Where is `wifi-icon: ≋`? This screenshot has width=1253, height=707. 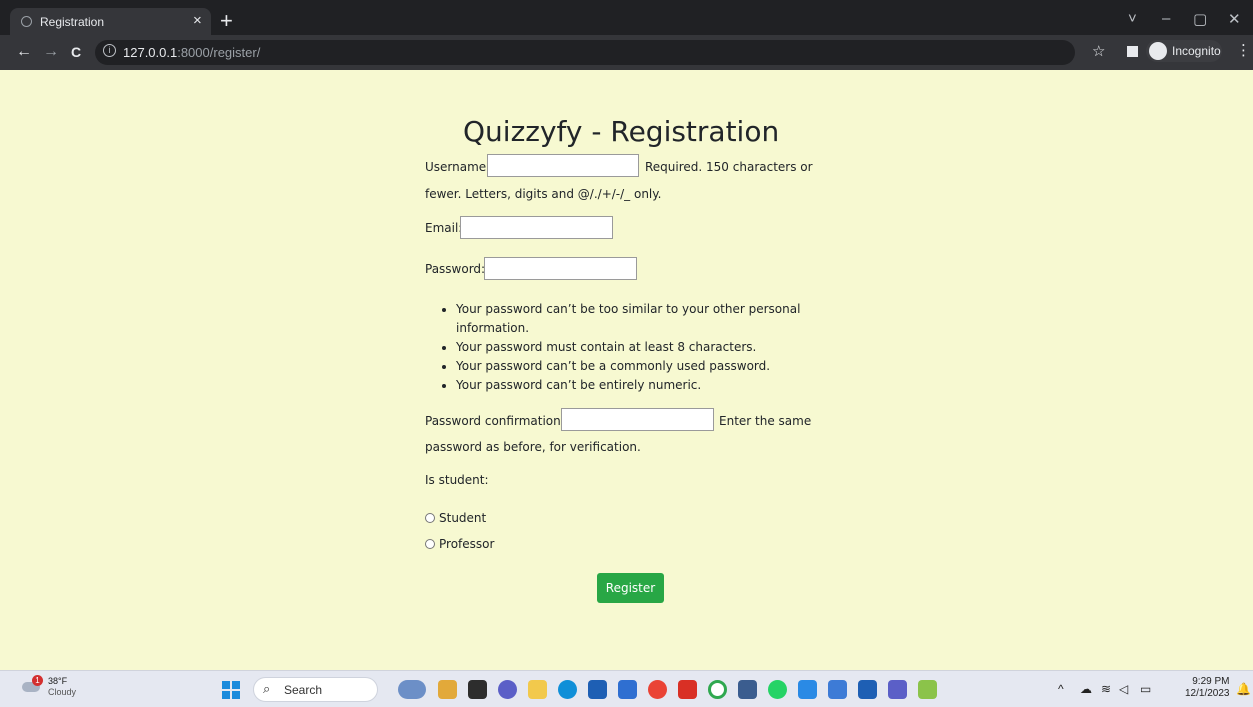 wifi-icon: ≋ is located at coordinates (1106, 689).